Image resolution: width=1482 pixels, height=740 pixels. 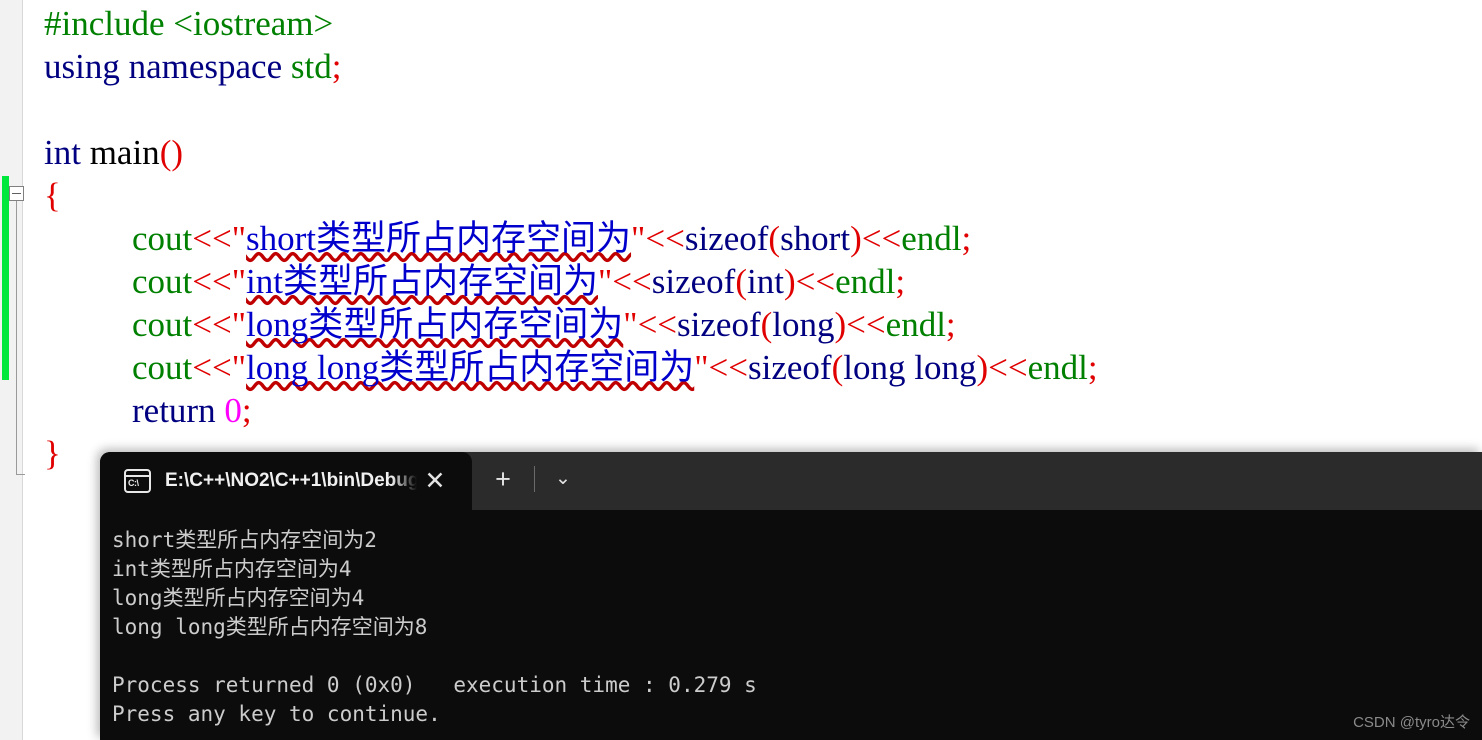 I want to click on fold-guide-line, so click(x=16, y=338).